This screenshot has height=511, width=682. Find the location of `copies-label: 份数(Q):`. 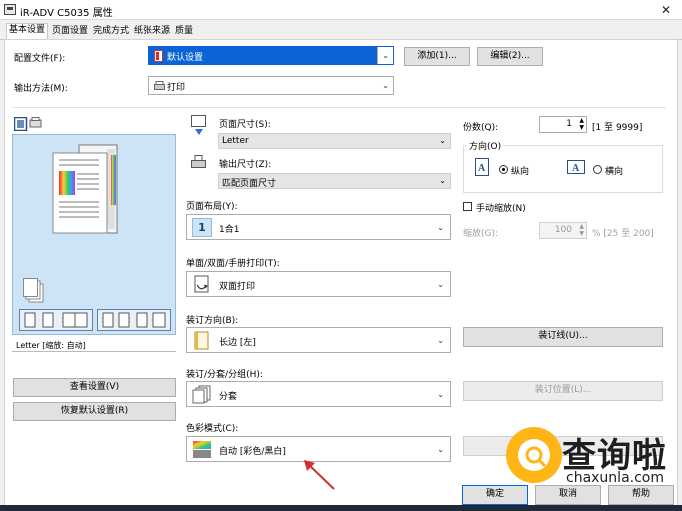

copies-label: 份数(Q): is located at coordinates (481, 128).